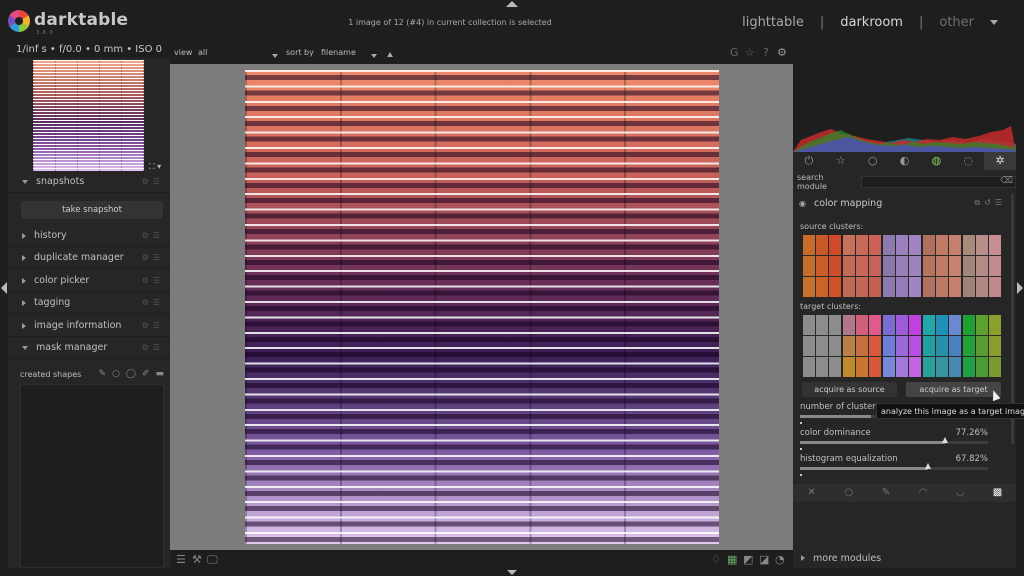 The image size is (1024, 576). What do you see at coordinates (212, 560) in the screenshot?
I see `second-window-icon: 🖵` at bounding box center [212, 560].